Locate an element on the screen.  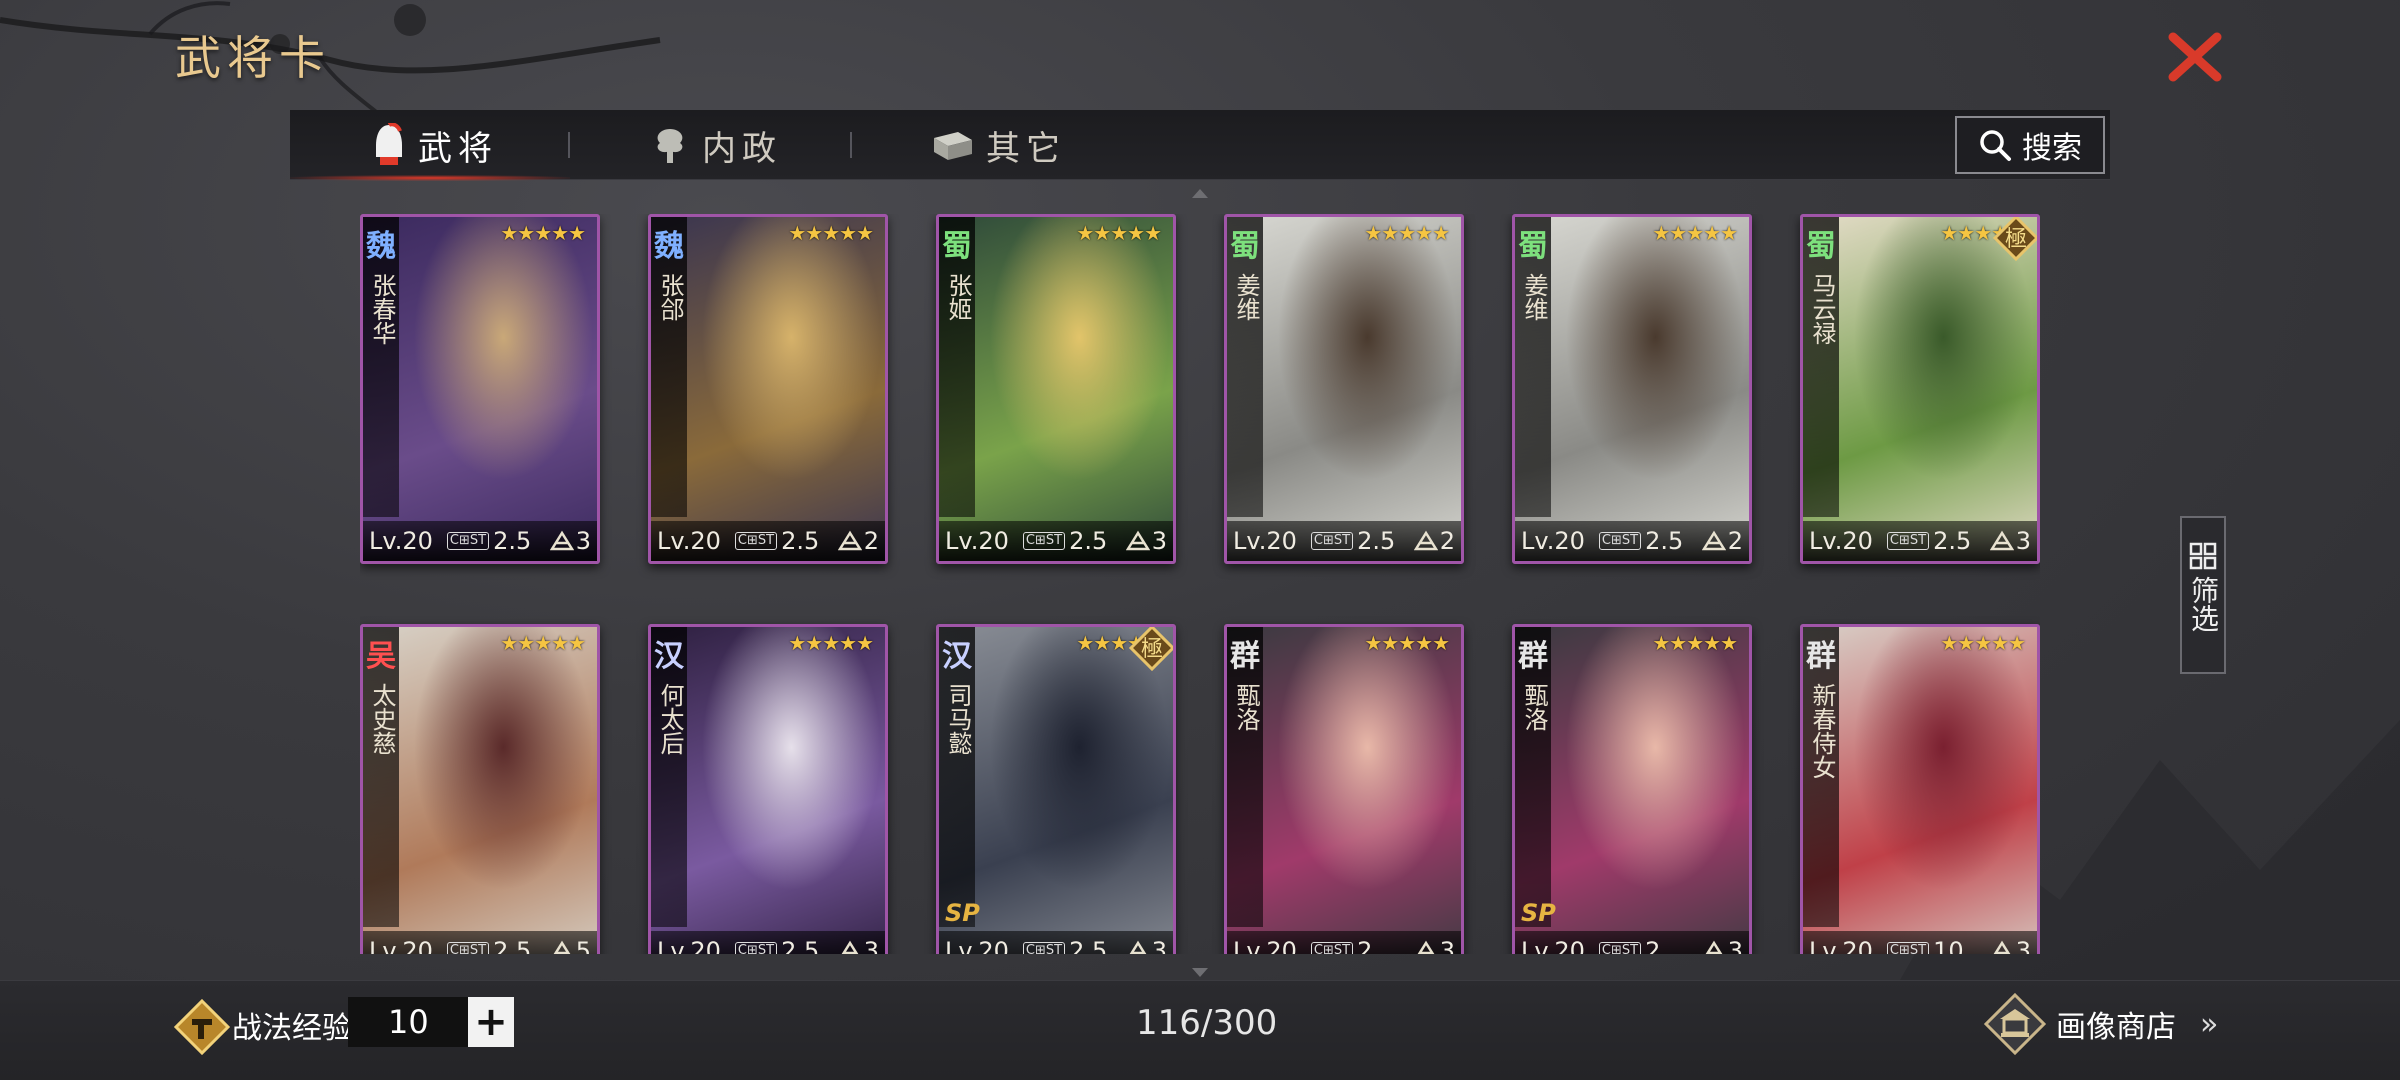
tab-label: 武将 is located at coordinates (458, 148).